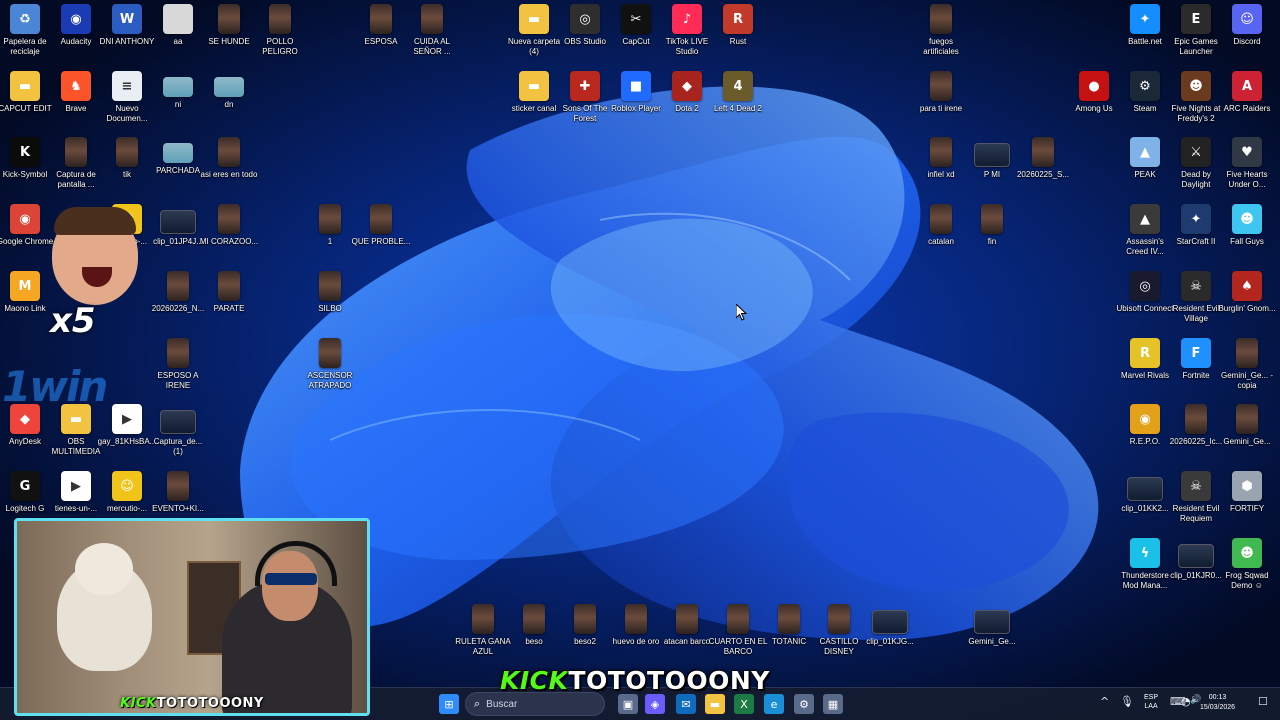 This screenshot has height=720, width=1280. I want to click on desktop-icon: PARATE, so click(229, 304).